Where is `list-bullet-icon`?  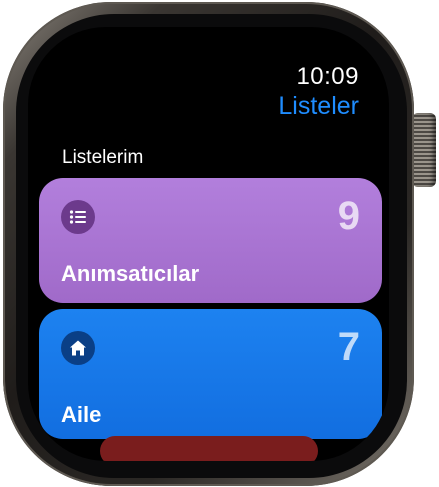 list-bullet-icon is located at coordinates (78, 217).